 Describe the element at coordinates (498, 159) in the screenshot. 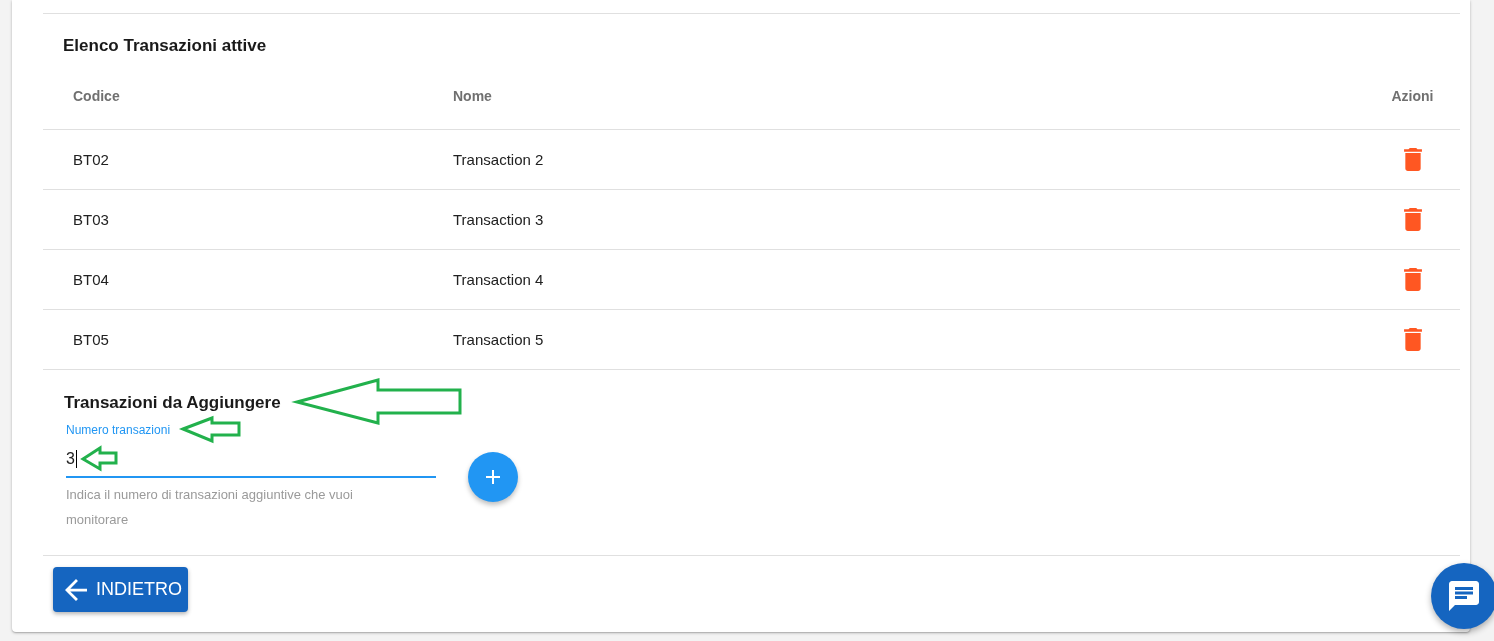

I see `table-cell: Transaction 2` at that location.